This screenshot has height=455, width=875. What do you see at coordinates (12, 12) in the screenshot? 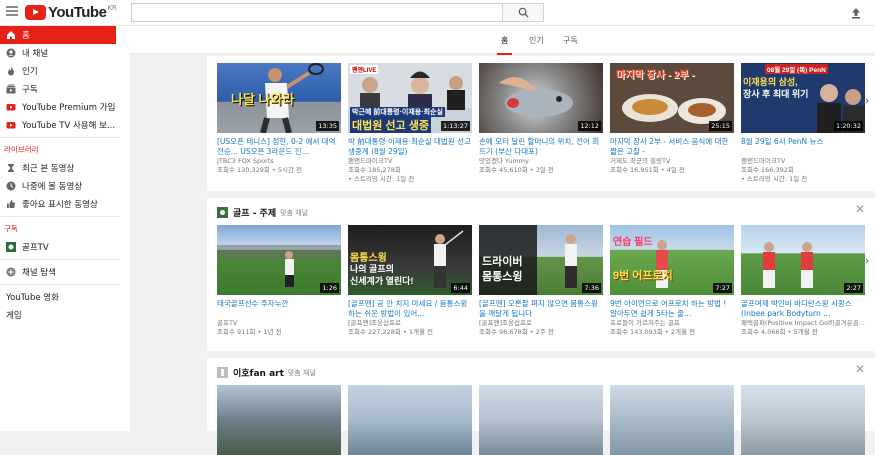
I see `hamburger-menu-icon` at bounding box center [12, 12].